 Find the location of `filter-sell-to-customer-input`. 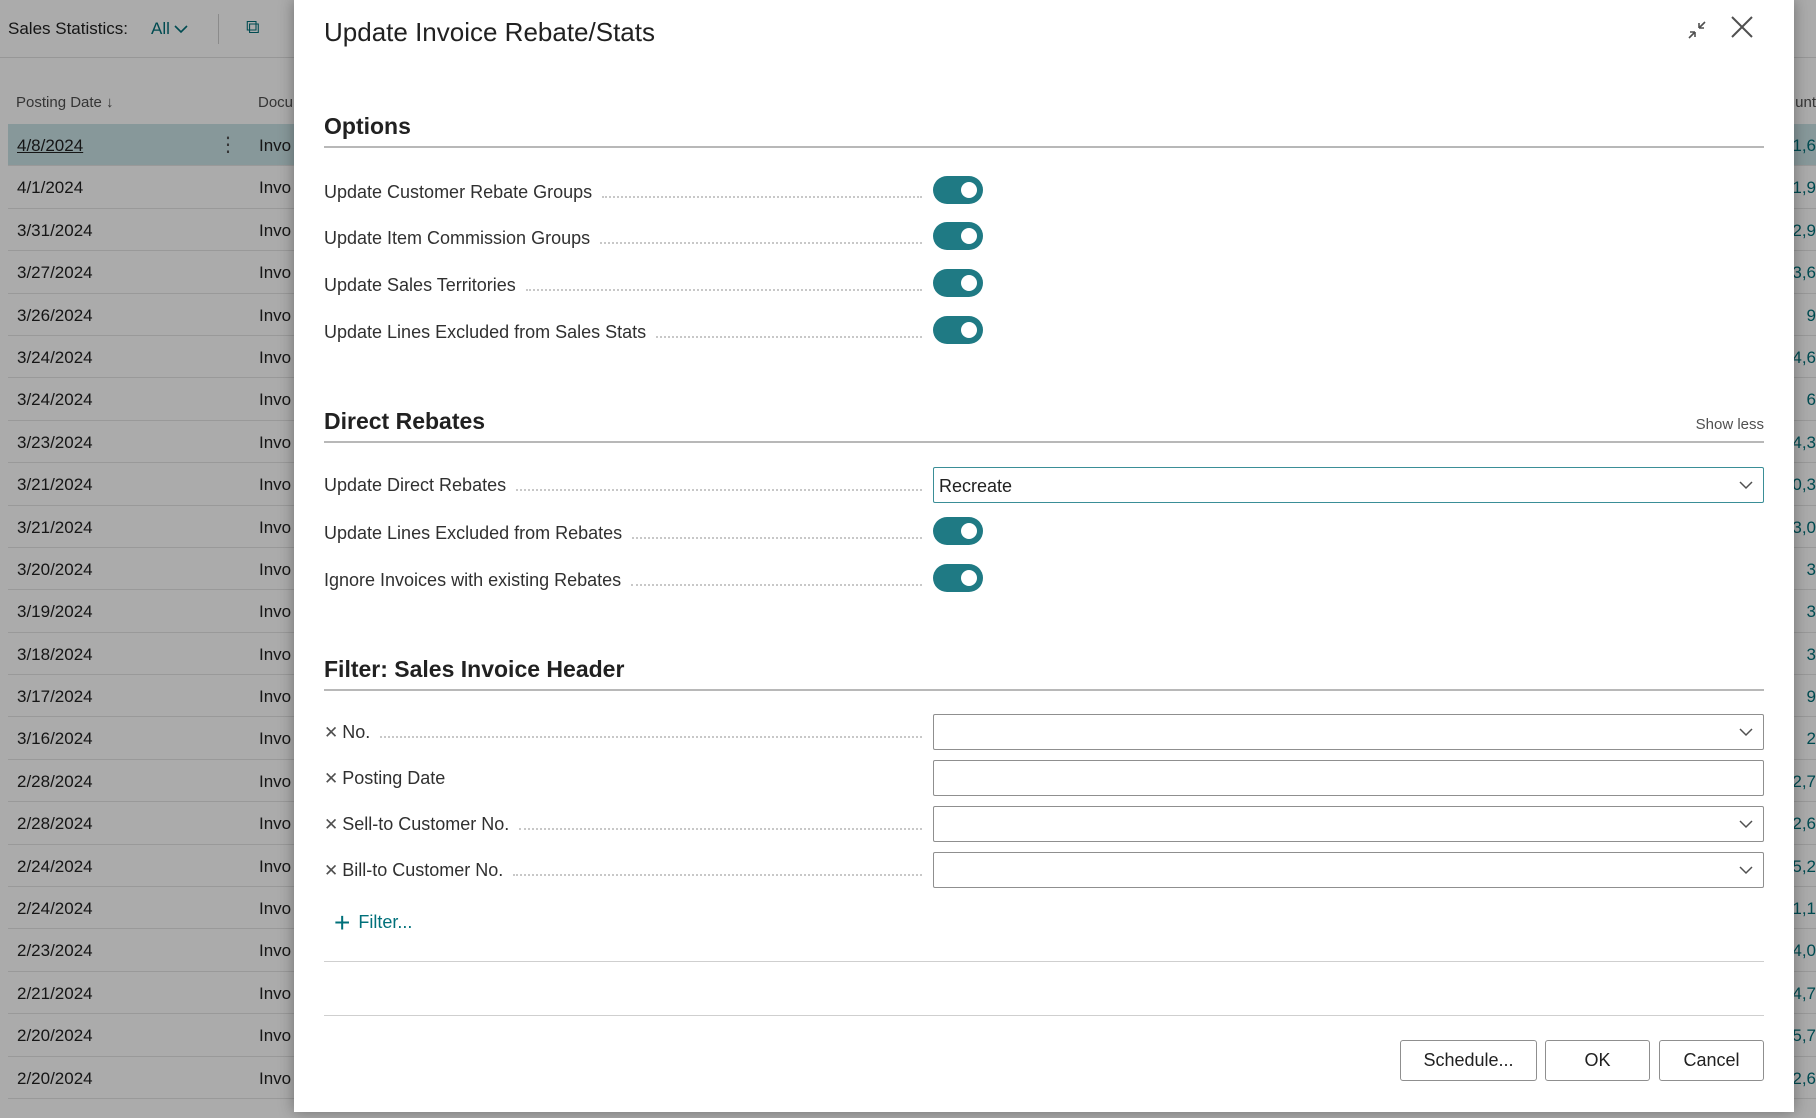

filter-sell-to-customer-input is located at coordinates (1348, 824).